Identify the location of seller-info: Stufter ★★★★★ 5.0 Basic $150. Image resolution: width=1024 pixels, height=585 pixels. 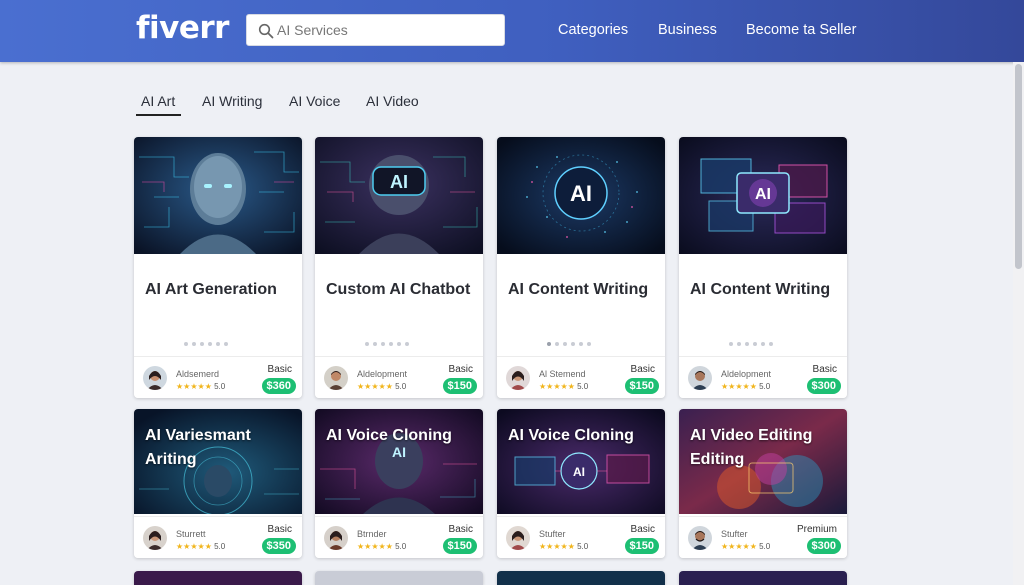
(581, 537).